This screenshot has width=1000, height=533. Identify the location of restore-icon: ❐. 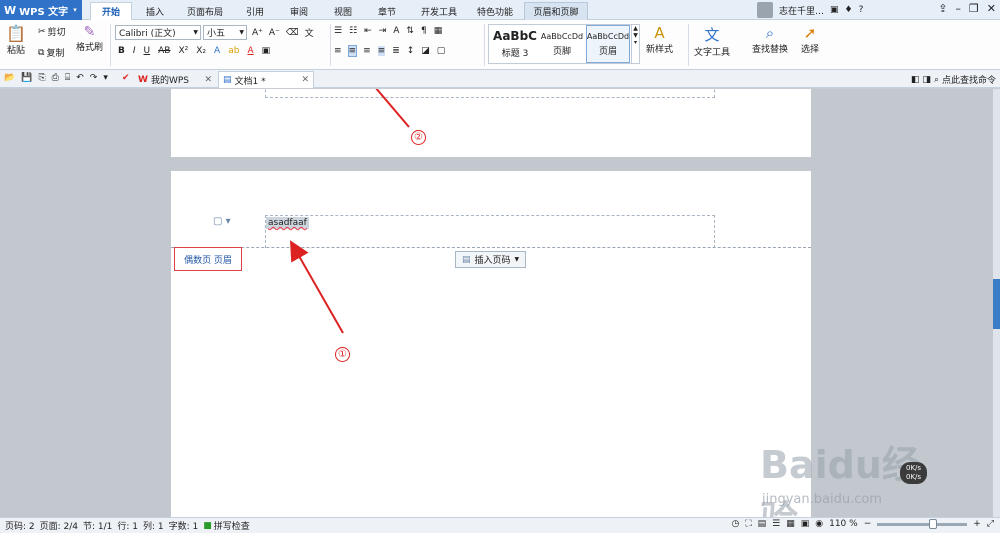
(974, 8).